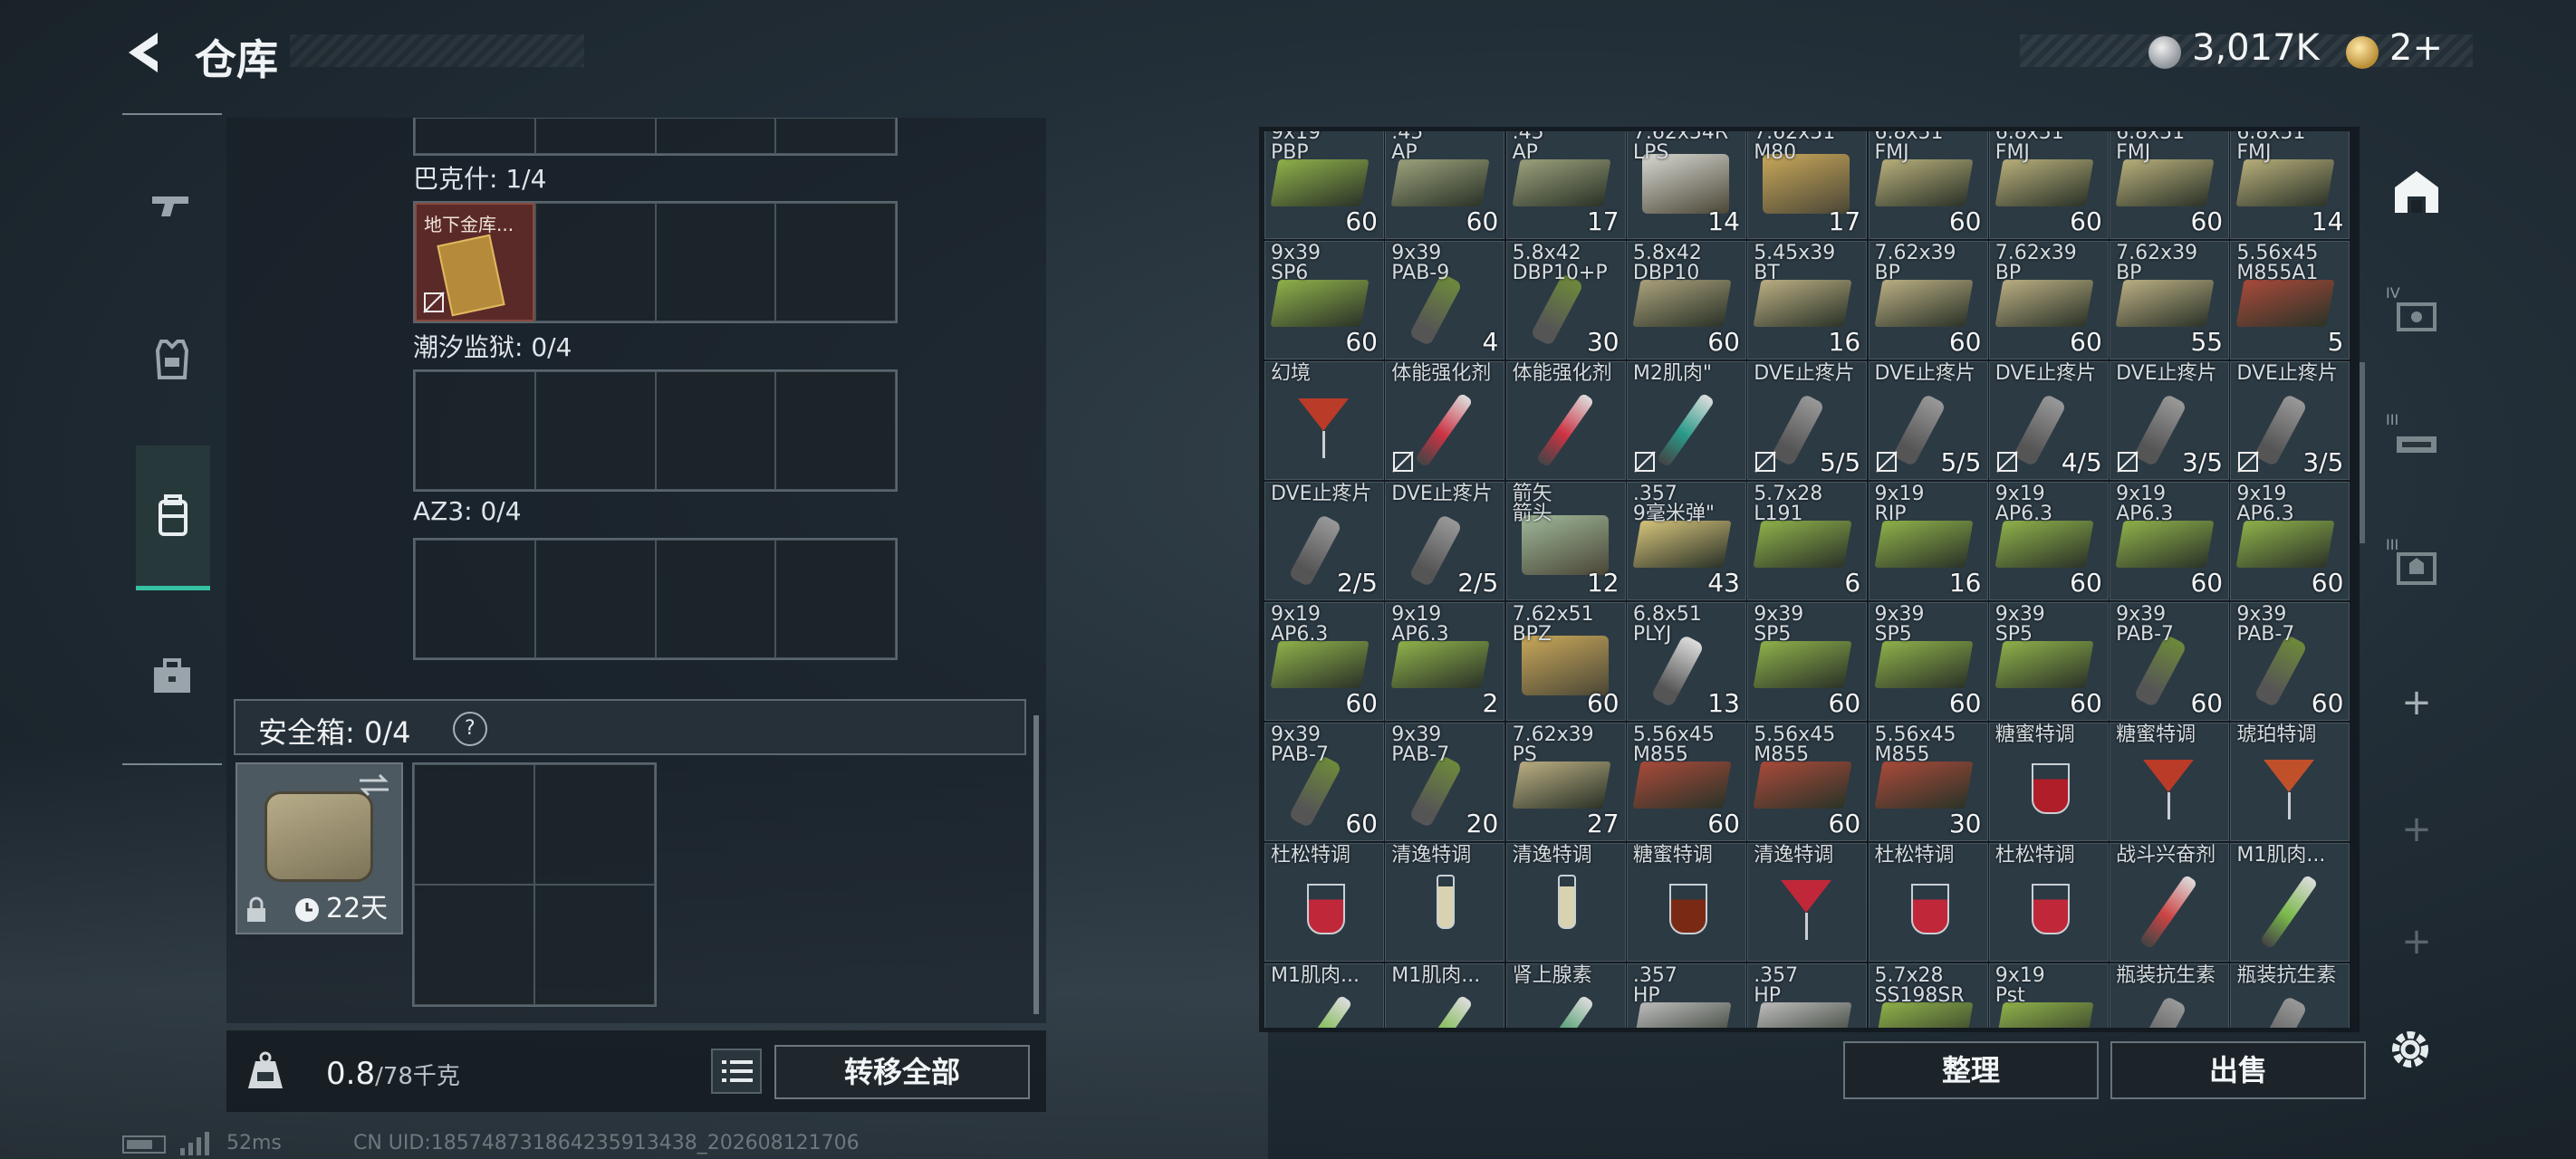 The height and width of the screenshot is (1159, 2576). What do you see at coordinates (1565, 782) in the screenshot?
I see `stash-item: 7.62x39 PS 27` at bounding box center [1565, 782].